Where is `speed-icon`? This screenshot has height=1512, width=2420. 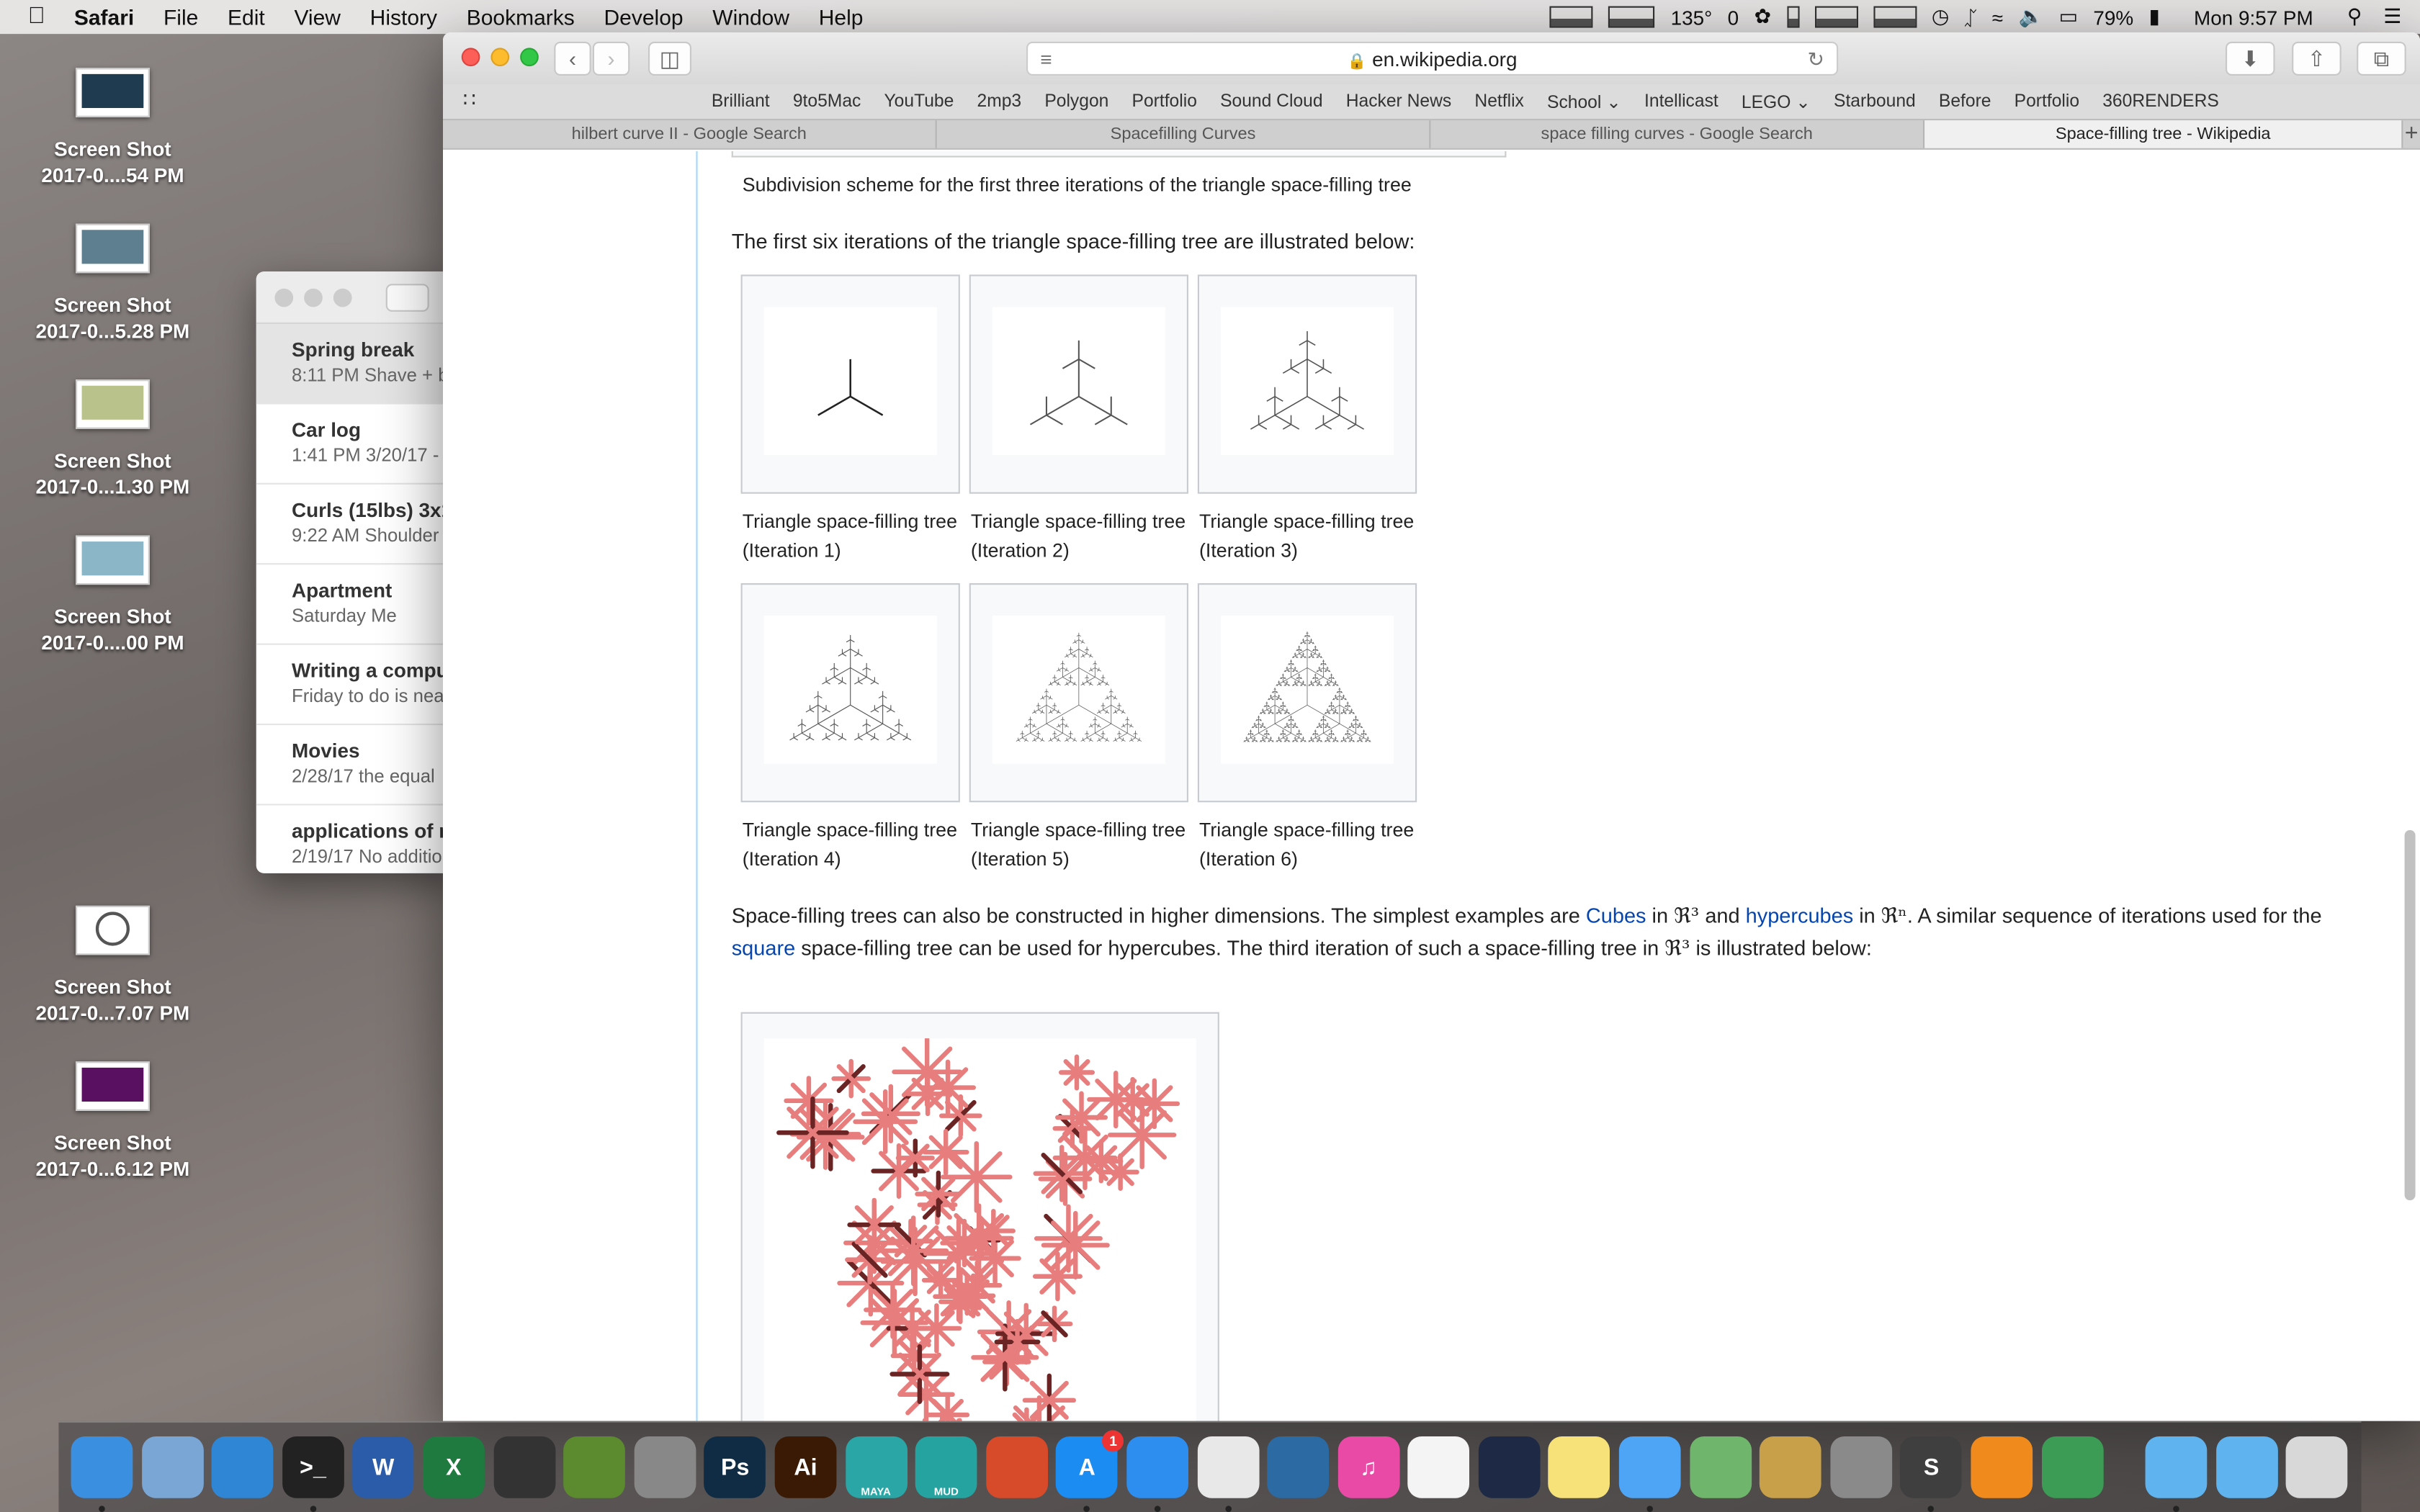 speed-icon is located at coordinates (1509, 1467).